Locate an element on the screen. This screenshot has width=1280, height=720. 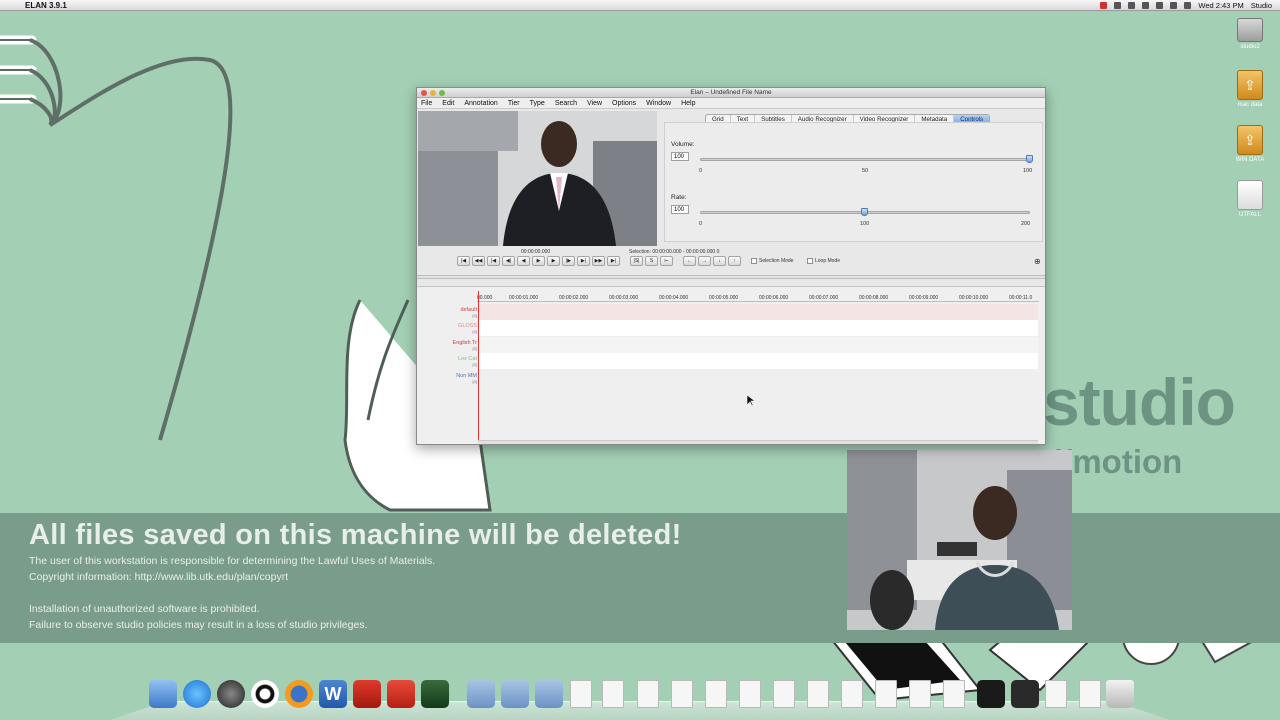
play-selection-button: |S| is located at coordinates (636, 261).